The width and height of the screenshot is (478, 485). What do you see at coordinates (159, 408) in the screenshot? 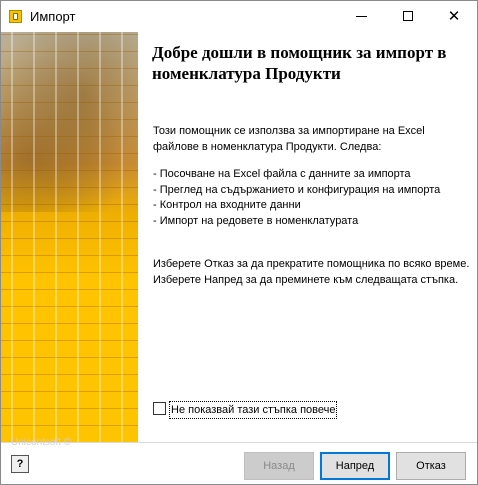
I see `checkbox-box` at bounding box center [159, 408].